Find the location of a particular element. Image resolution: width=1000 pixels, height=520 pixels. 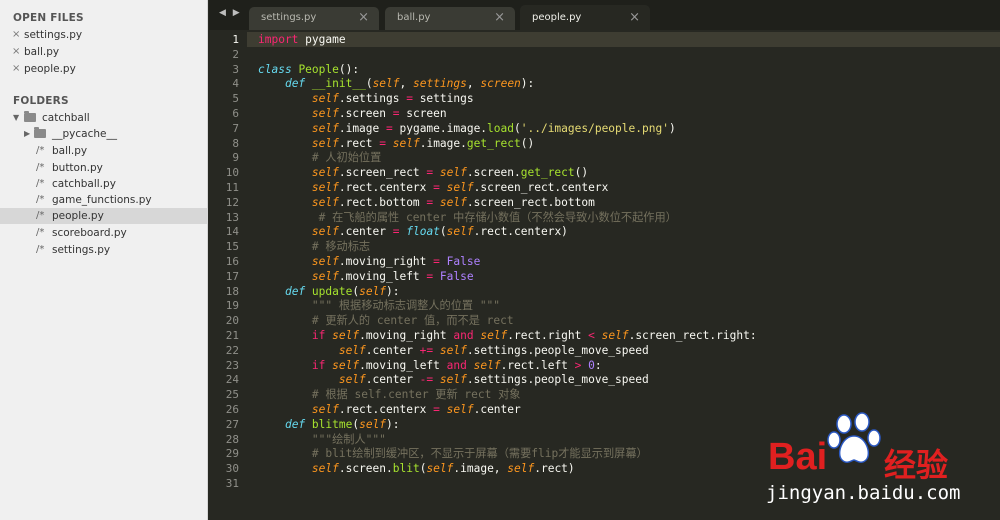

baidu-watermark: Bai 经验 jingyan.baidu.com is located at coordinates (882, 465).